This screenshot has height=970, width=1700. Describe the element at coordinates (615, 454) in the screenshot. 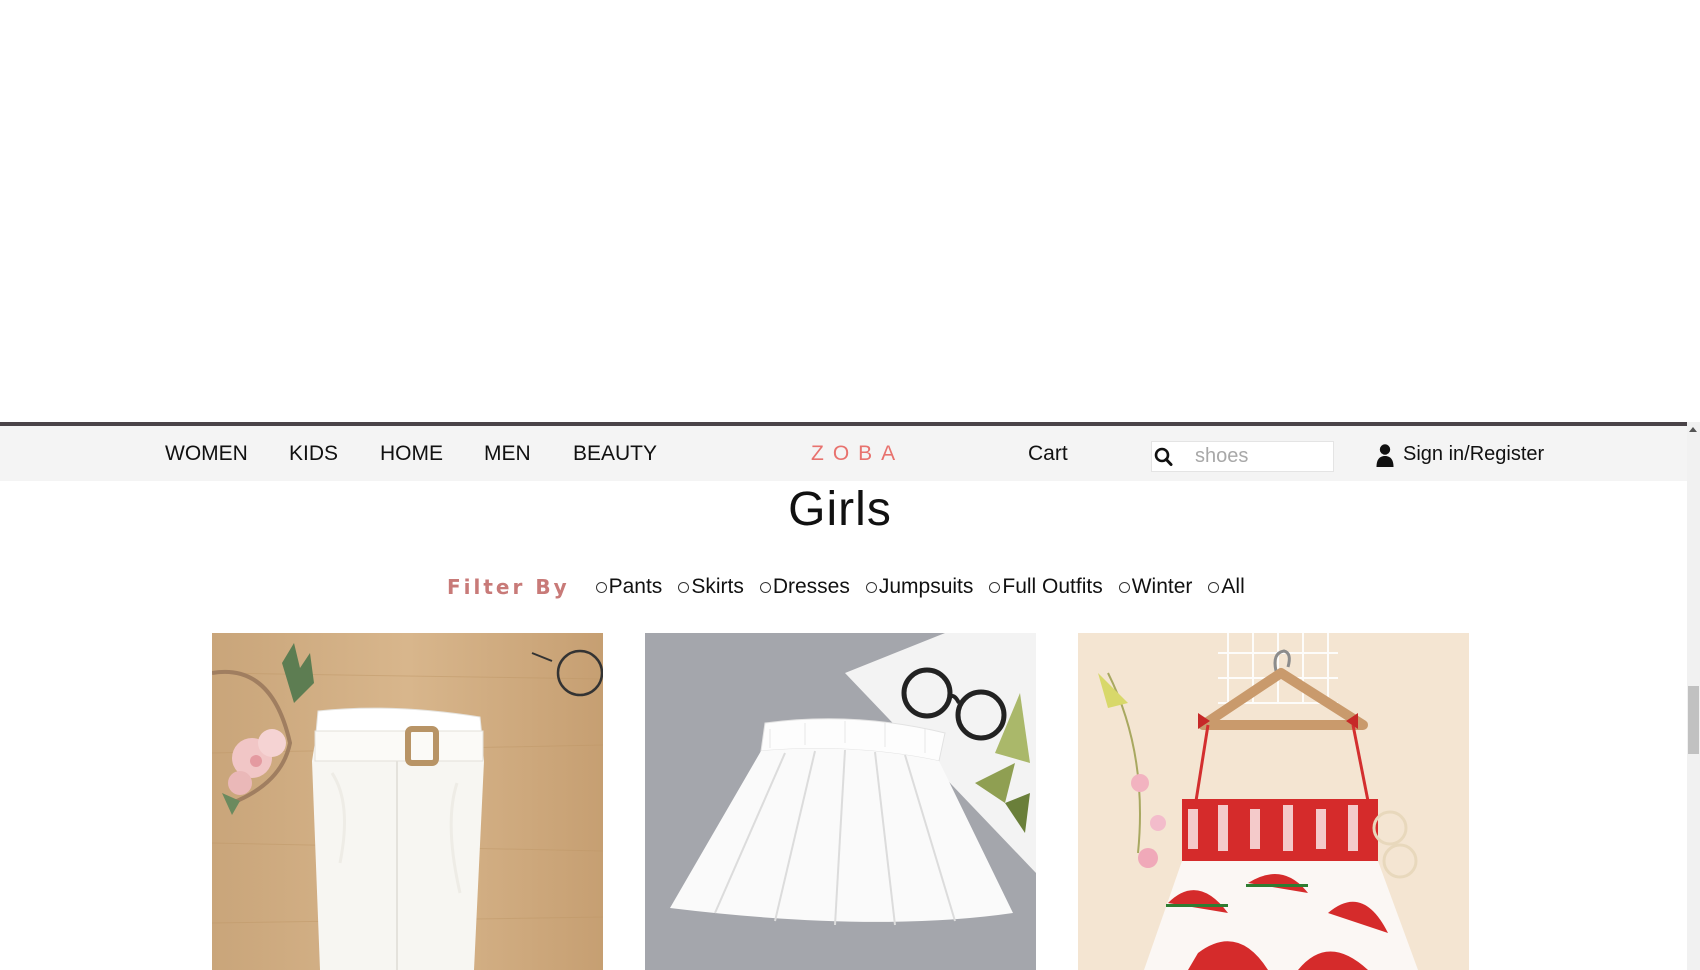

I see `nav-link-beauty: BEAUTY` at that location.